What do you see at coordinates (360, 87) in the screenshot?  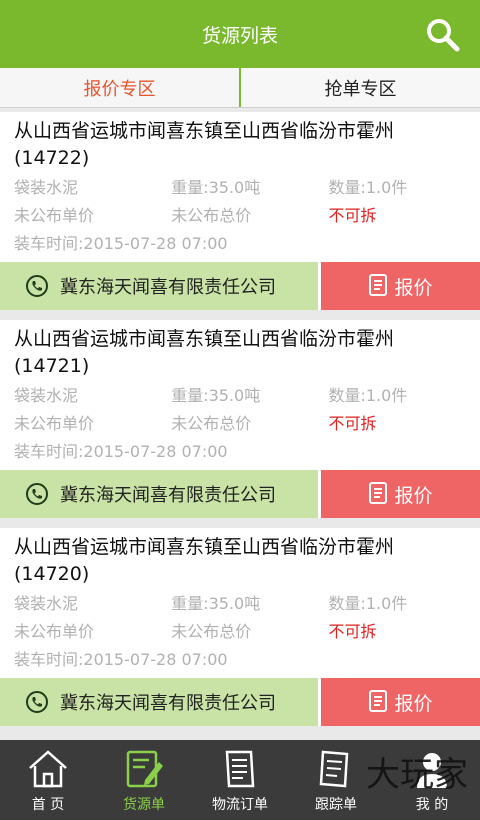 I see `tab-grab-order-zone: 抢单专区` at bounding box center [360, 87].